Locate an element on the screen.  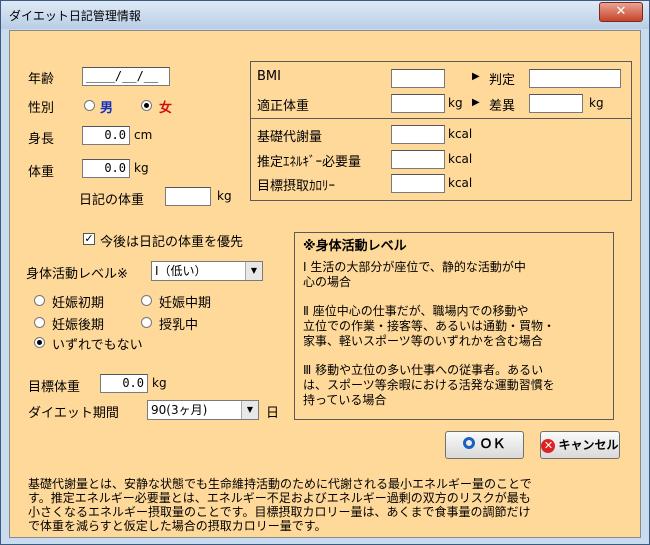
none-radio is located at coordinates (39, 342).